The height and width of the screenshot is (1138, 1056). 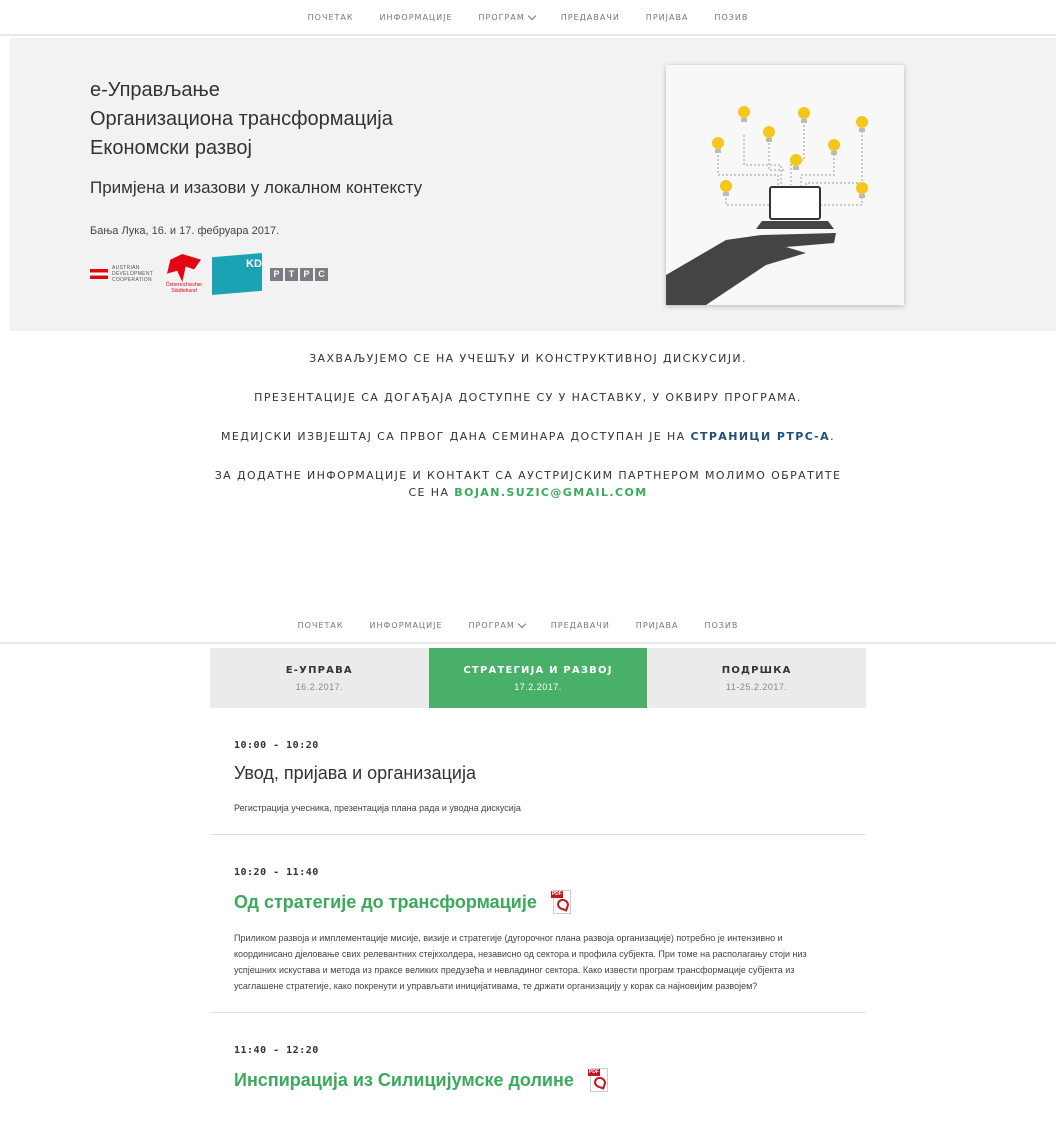 I want to click on tab-e-government: Е-УПРАВА 16.2.2017., so click(x=319, y=678).